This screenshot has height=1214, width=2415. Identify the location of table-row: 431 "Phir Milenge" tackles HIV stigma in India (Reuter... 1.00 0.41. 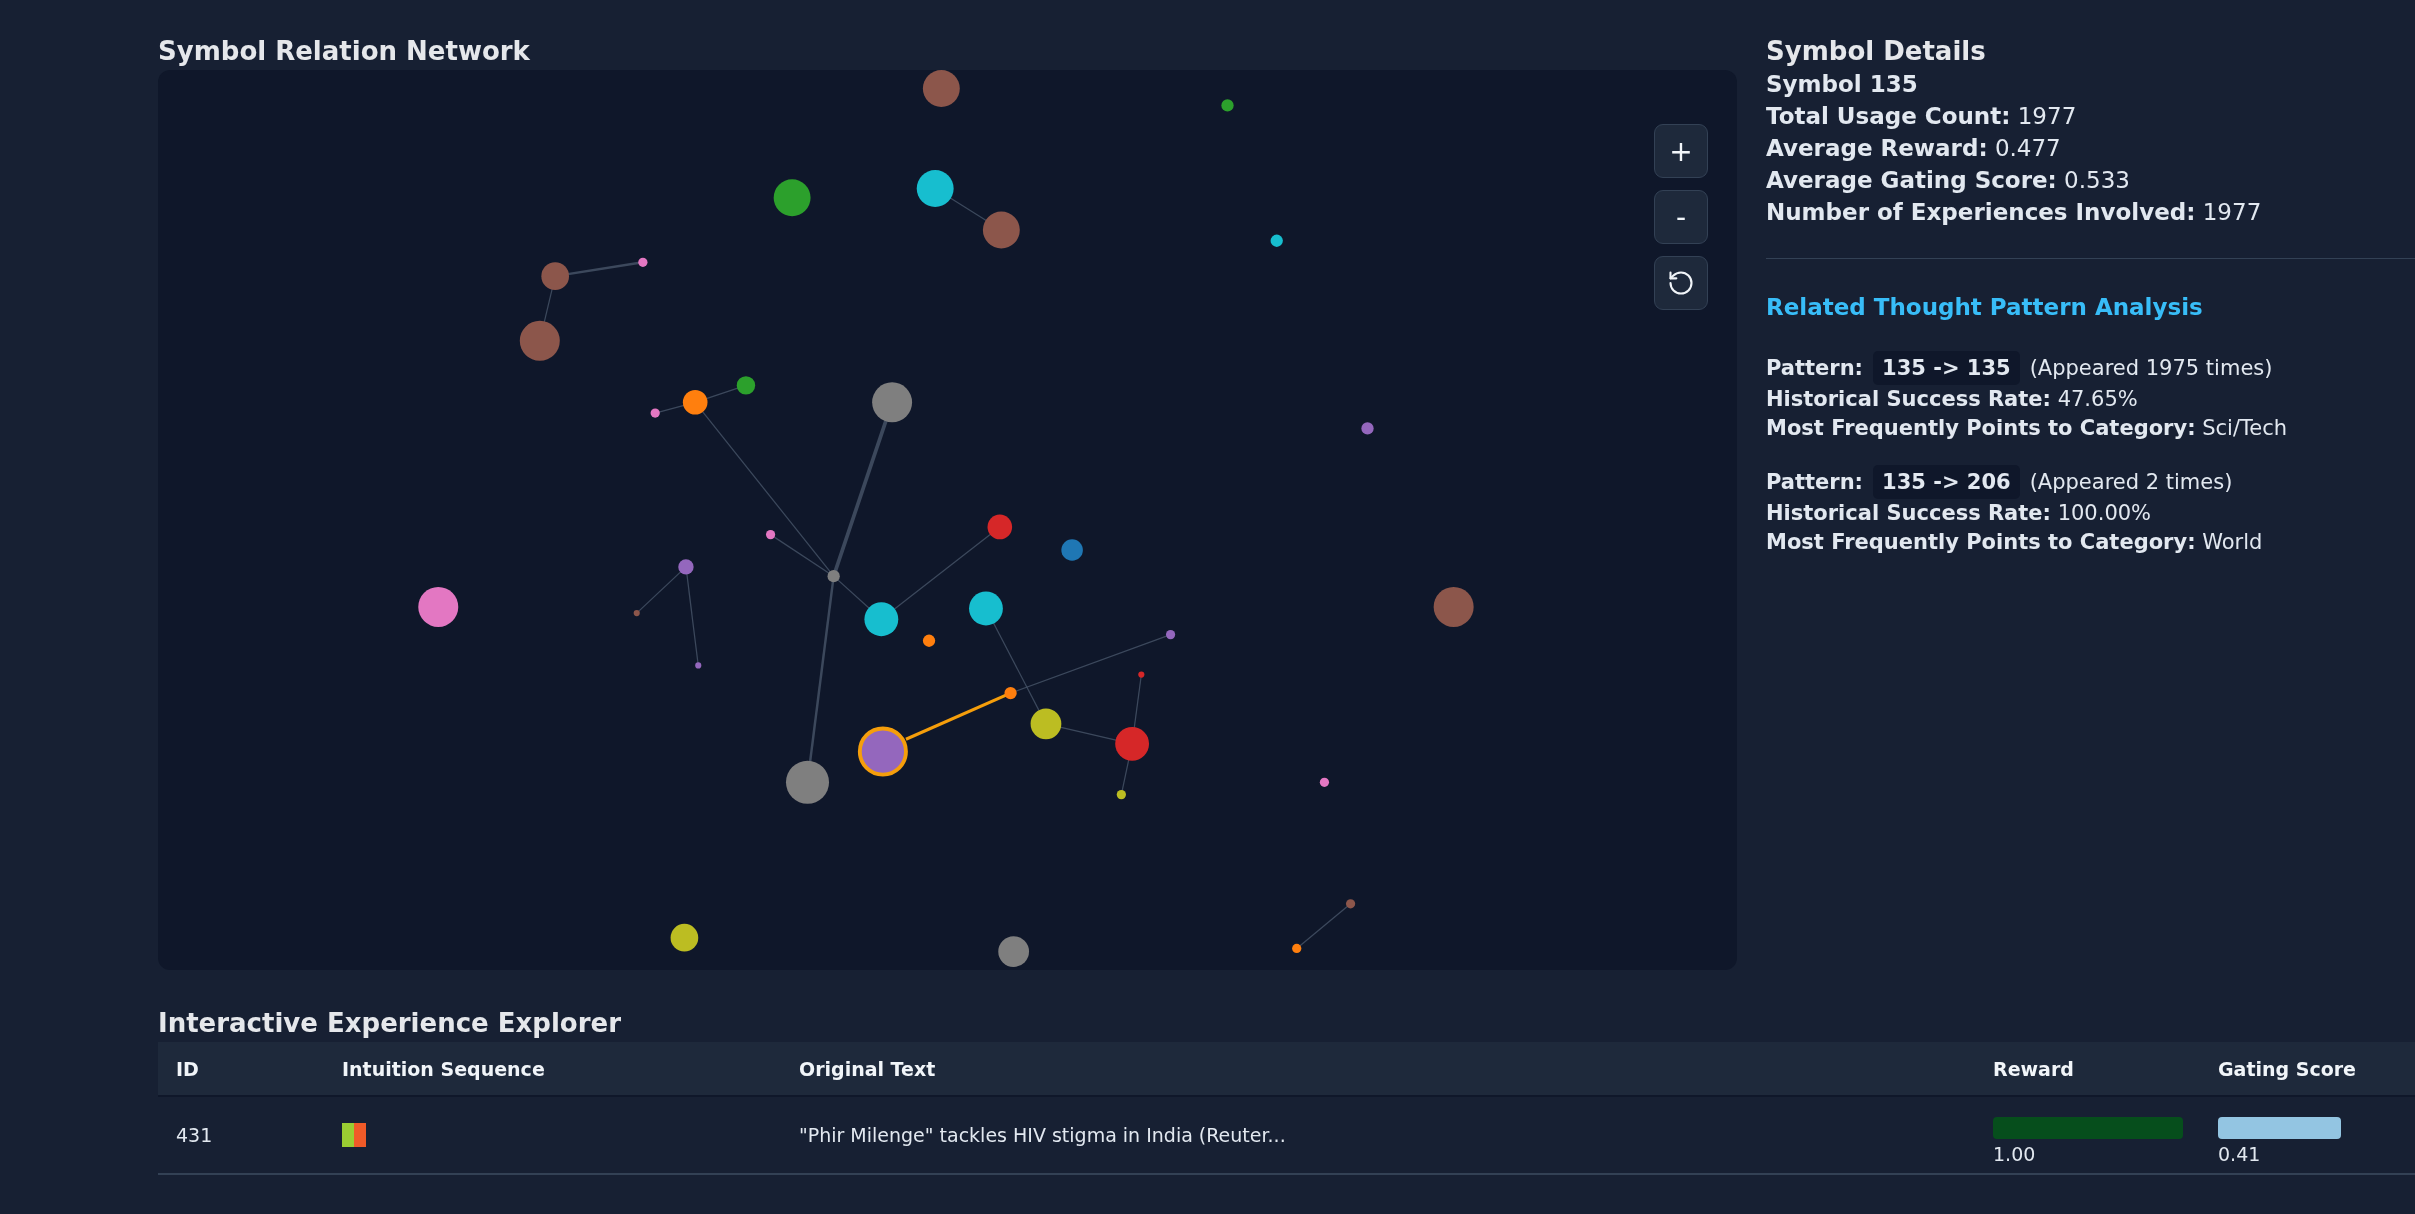
(1286, 1136).